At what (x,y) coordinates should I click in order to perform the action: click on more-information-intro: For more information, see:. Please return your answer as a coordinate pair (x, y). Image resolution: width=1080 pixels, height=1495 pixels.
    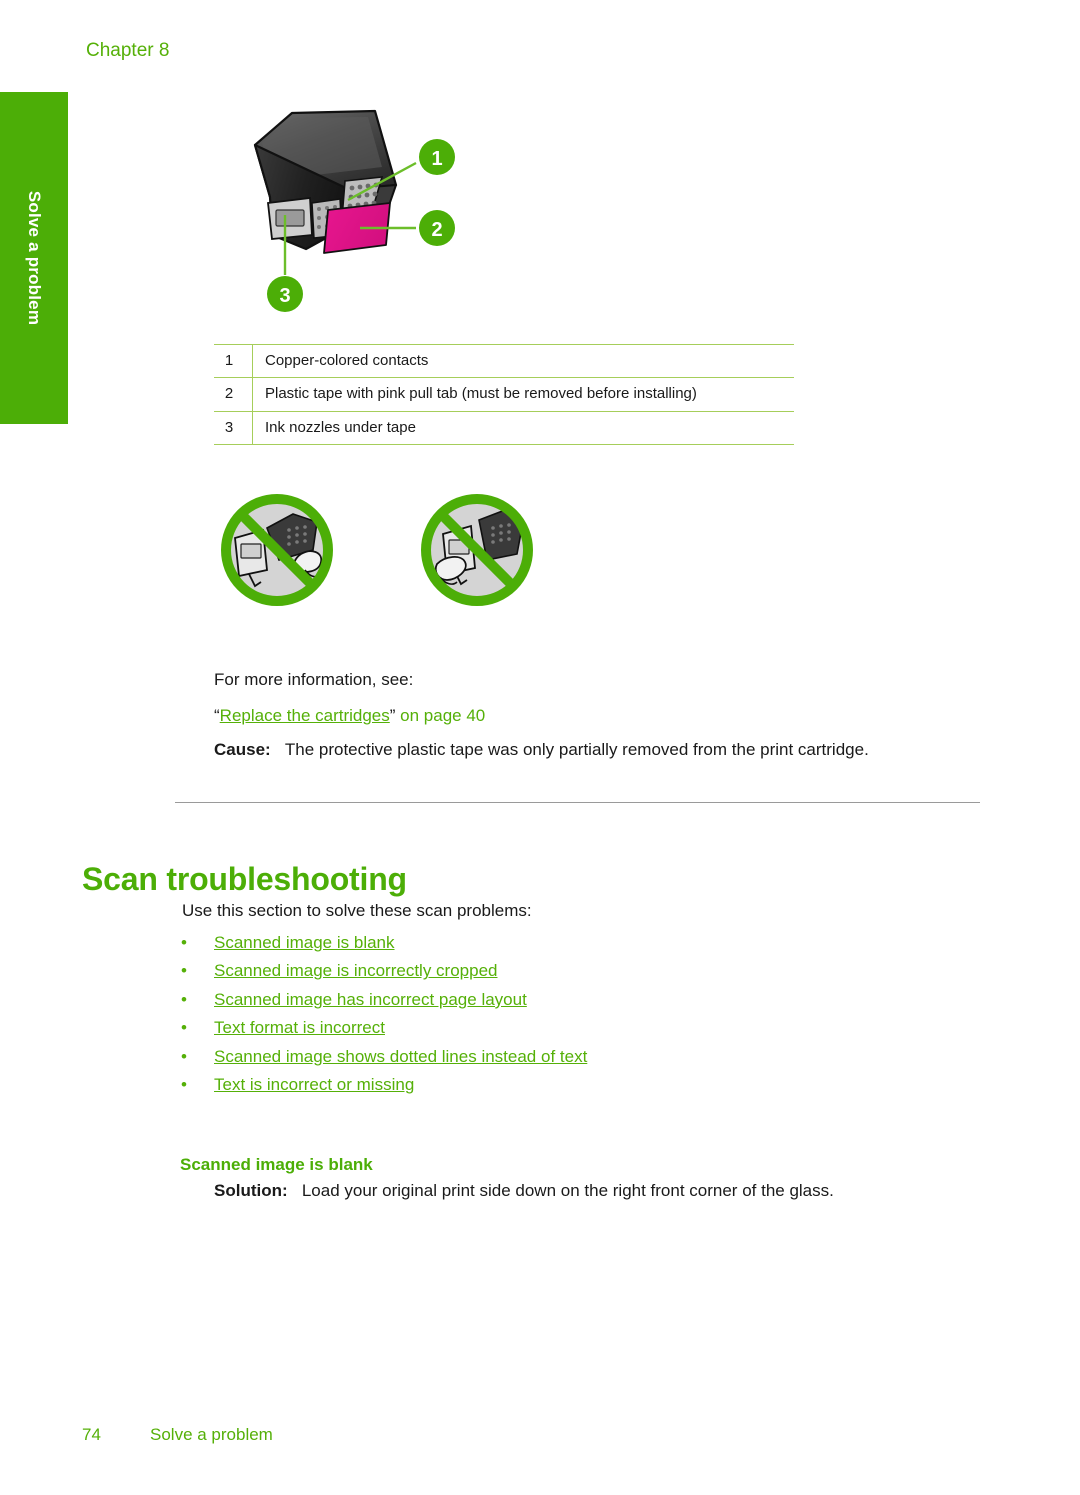
    Looking at the image, I should click on (314, 679).